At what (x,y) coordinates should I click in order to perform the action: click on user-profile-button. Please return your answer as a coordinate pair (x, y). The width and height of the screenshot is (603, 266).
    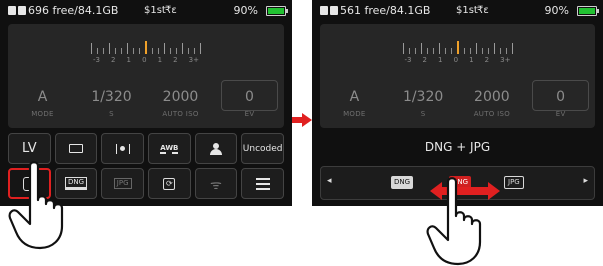
    Looking at the image, I should click on (216, 148).